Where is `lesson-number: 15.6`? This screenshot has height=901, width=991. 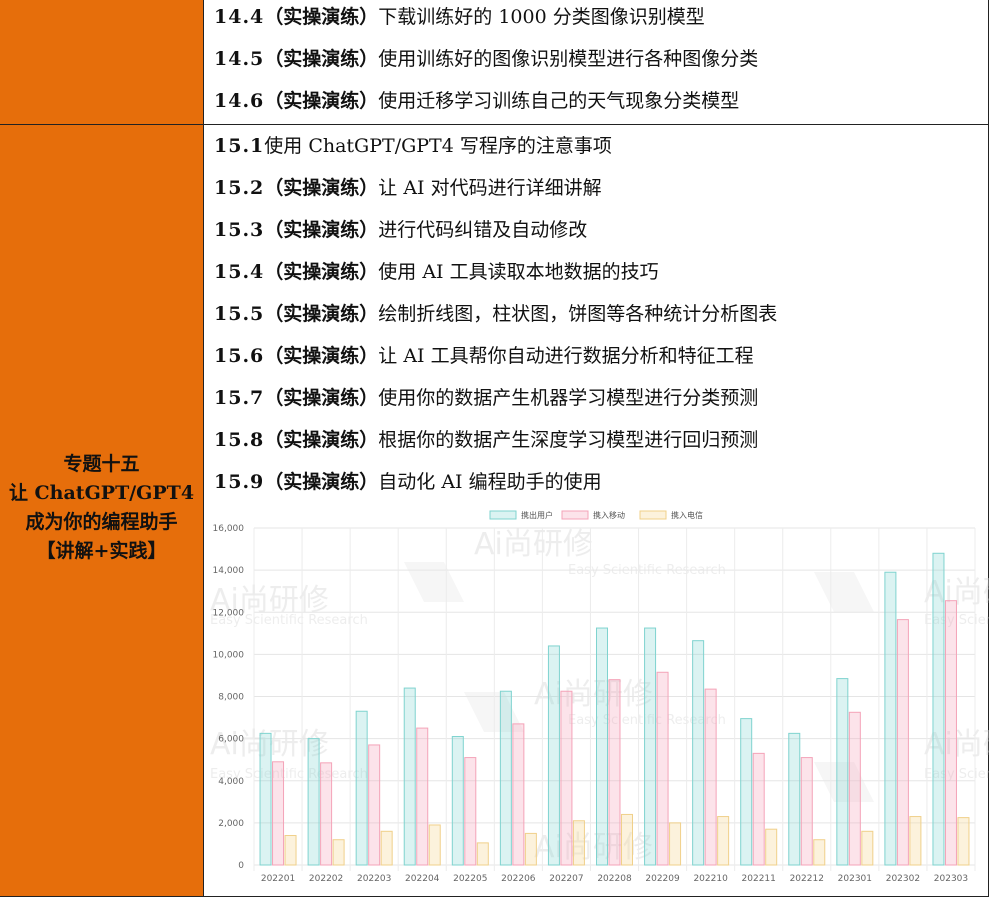 lesson-number: 15.6 is located at coordinates (239, 356).